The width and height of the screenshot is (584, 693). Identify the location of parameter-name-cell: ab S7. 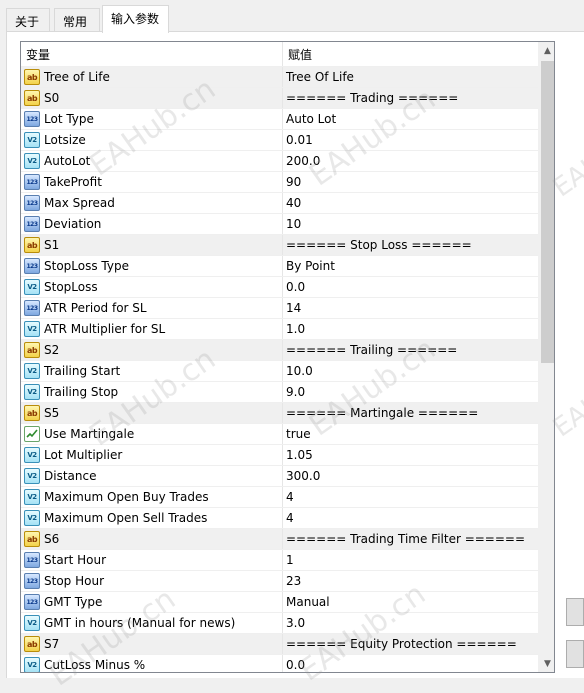
(152, 644).